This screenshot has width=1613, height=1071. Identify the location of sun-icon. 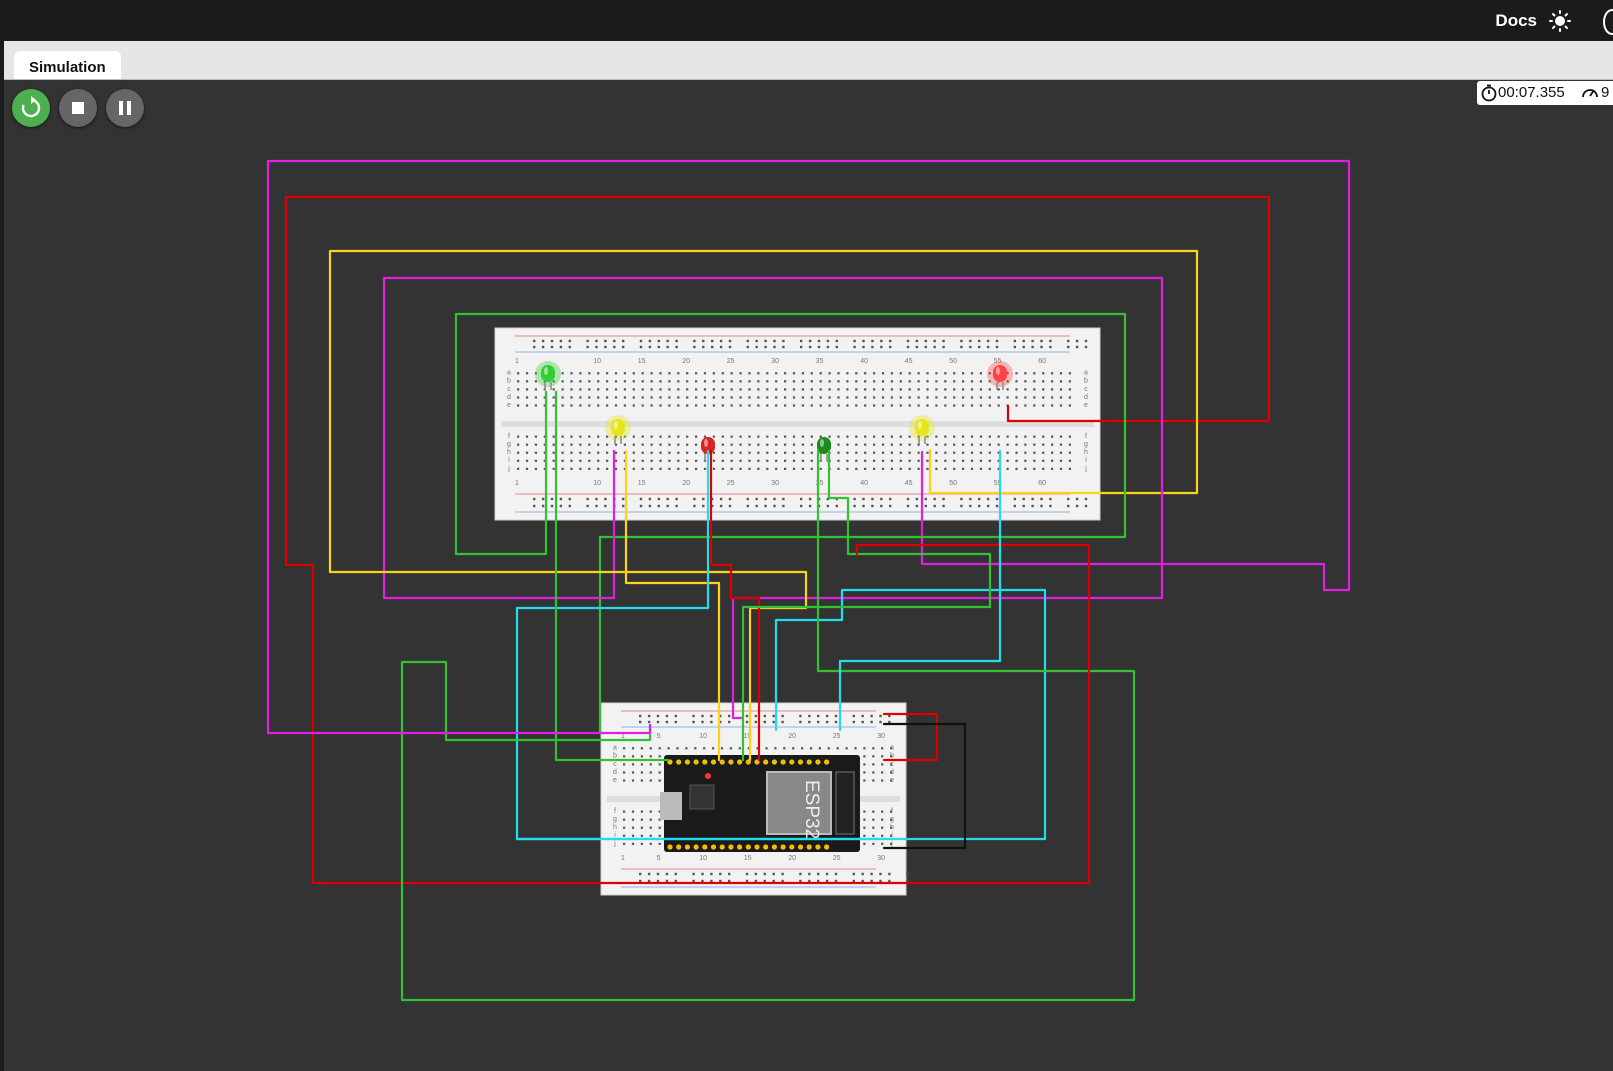
(1560, 21).